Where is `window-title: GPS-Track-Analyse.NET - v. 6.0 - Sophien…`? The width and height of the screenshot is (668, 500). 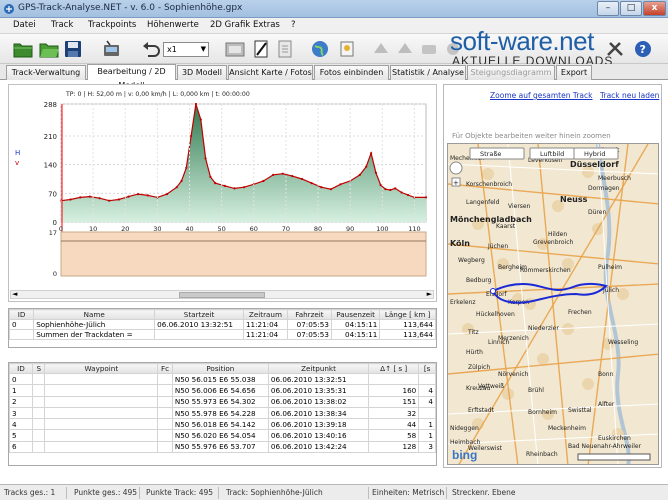 window-title: GPS-Track-Analyse.NET - v. 6.0 - Sophien… is located at coordinates (130, 8).